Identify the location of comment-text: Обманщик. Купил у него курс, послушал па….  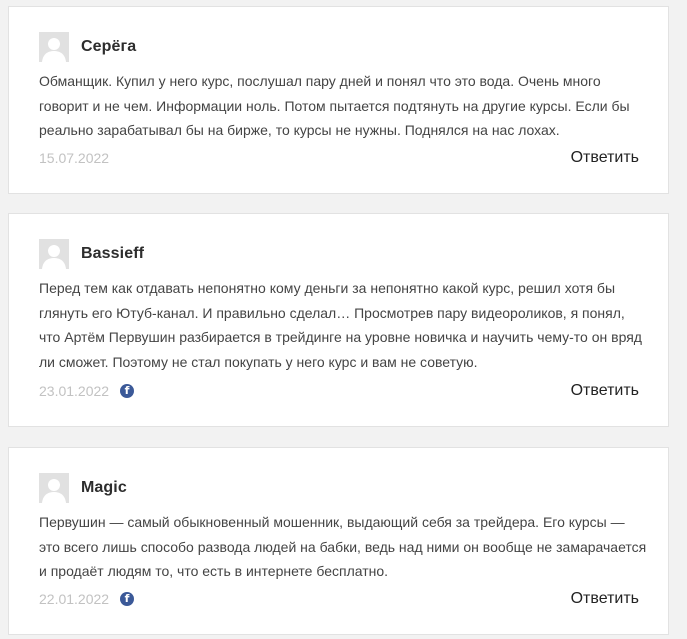
(334, 105).